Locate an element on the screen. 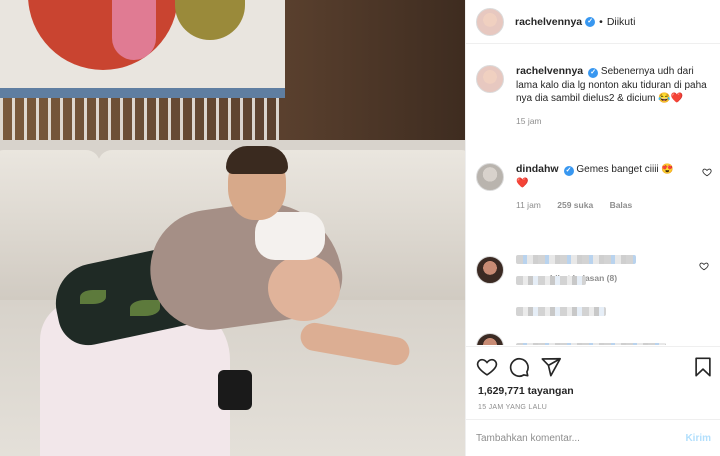 Image resolution: width=720 pixels, height=456 pixels. wall-tapestry is located at coordinates (142, 49).